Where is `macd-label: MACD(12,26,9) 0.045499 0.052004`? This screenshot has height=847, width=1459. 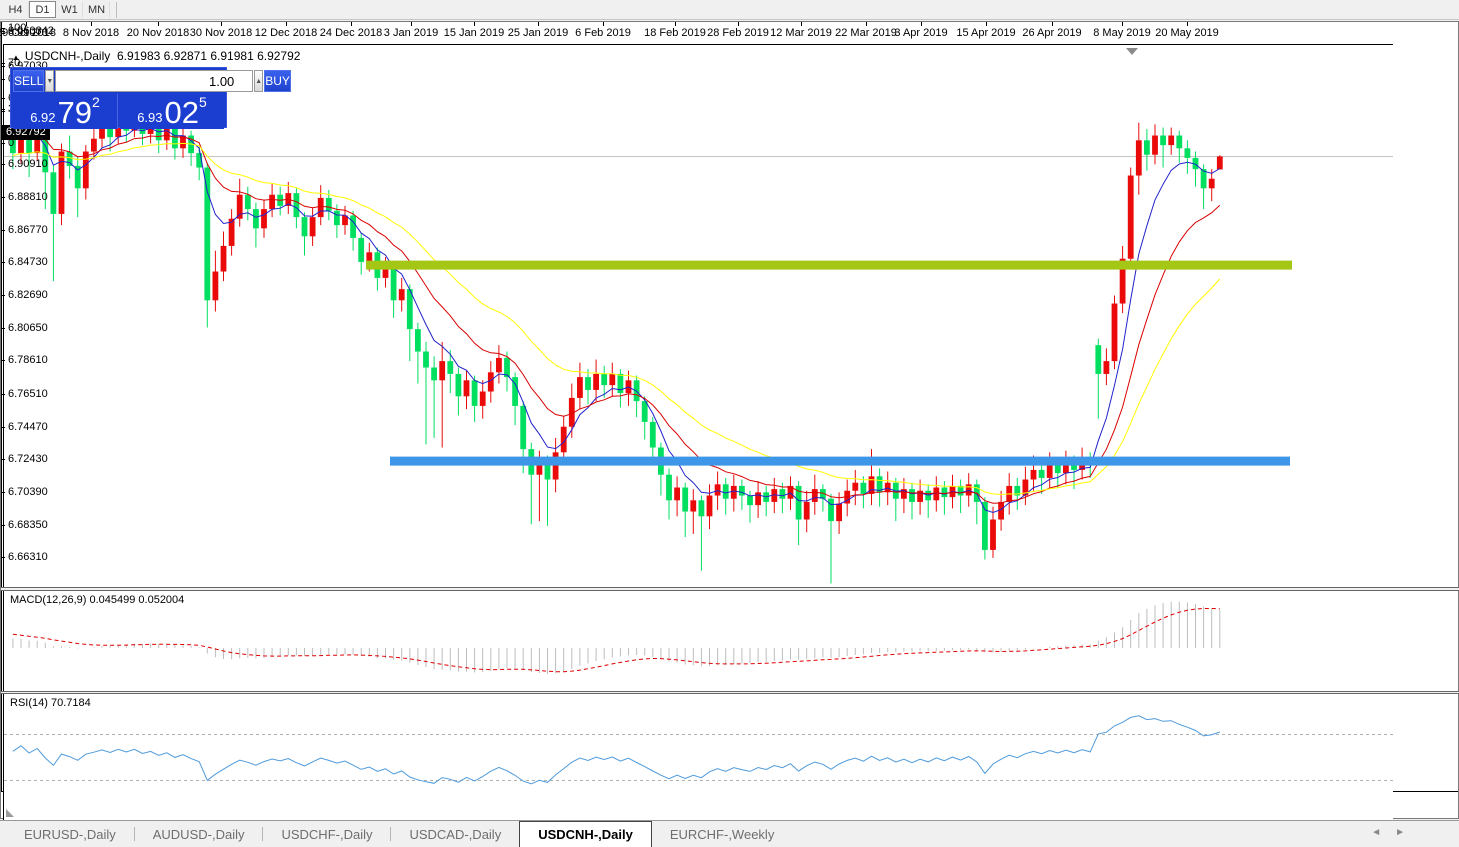 macd-label: MACD(12,26,9) 0.045499 0.052004 is located at coordinates (97, 600).